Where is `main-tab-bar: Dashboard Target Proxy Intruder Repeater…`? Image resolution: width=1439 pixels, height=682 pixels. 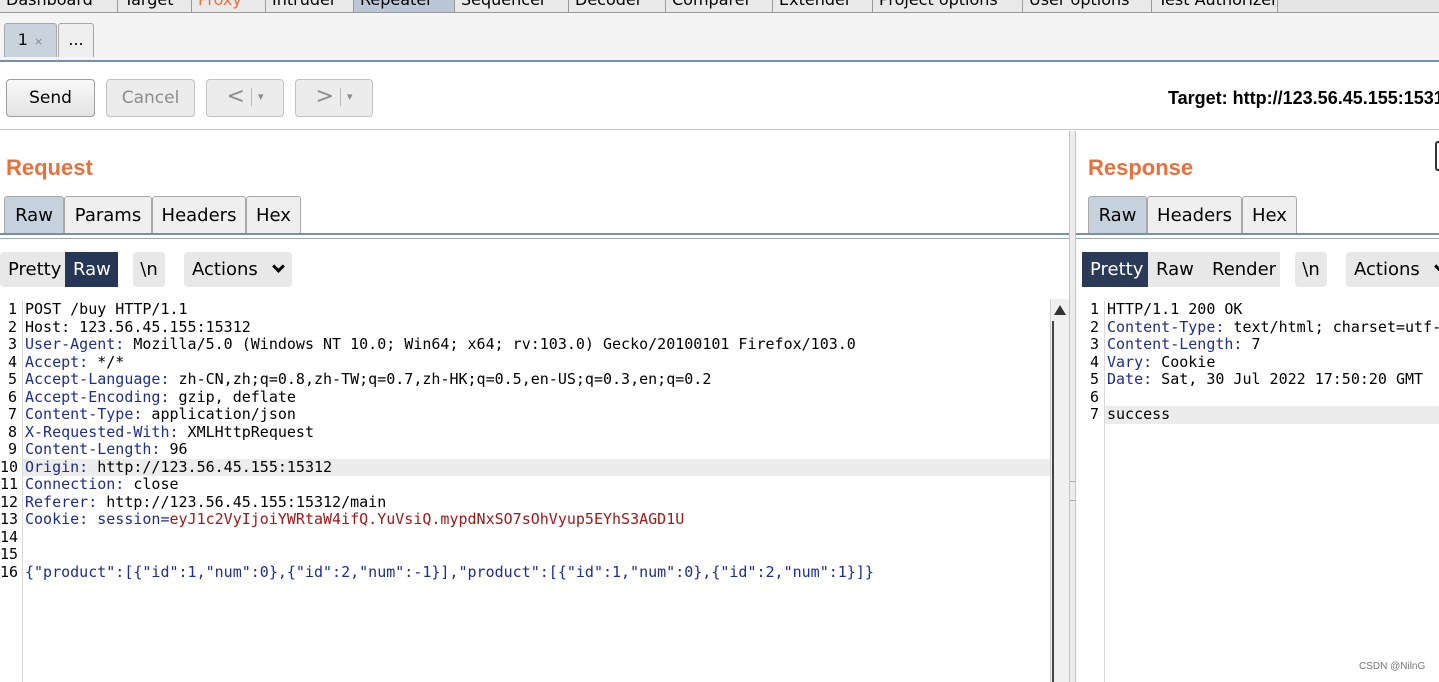 main-tab-bar: Dashboard Target Proxy Intruder Repeater… is located at coordinates (719, 6).